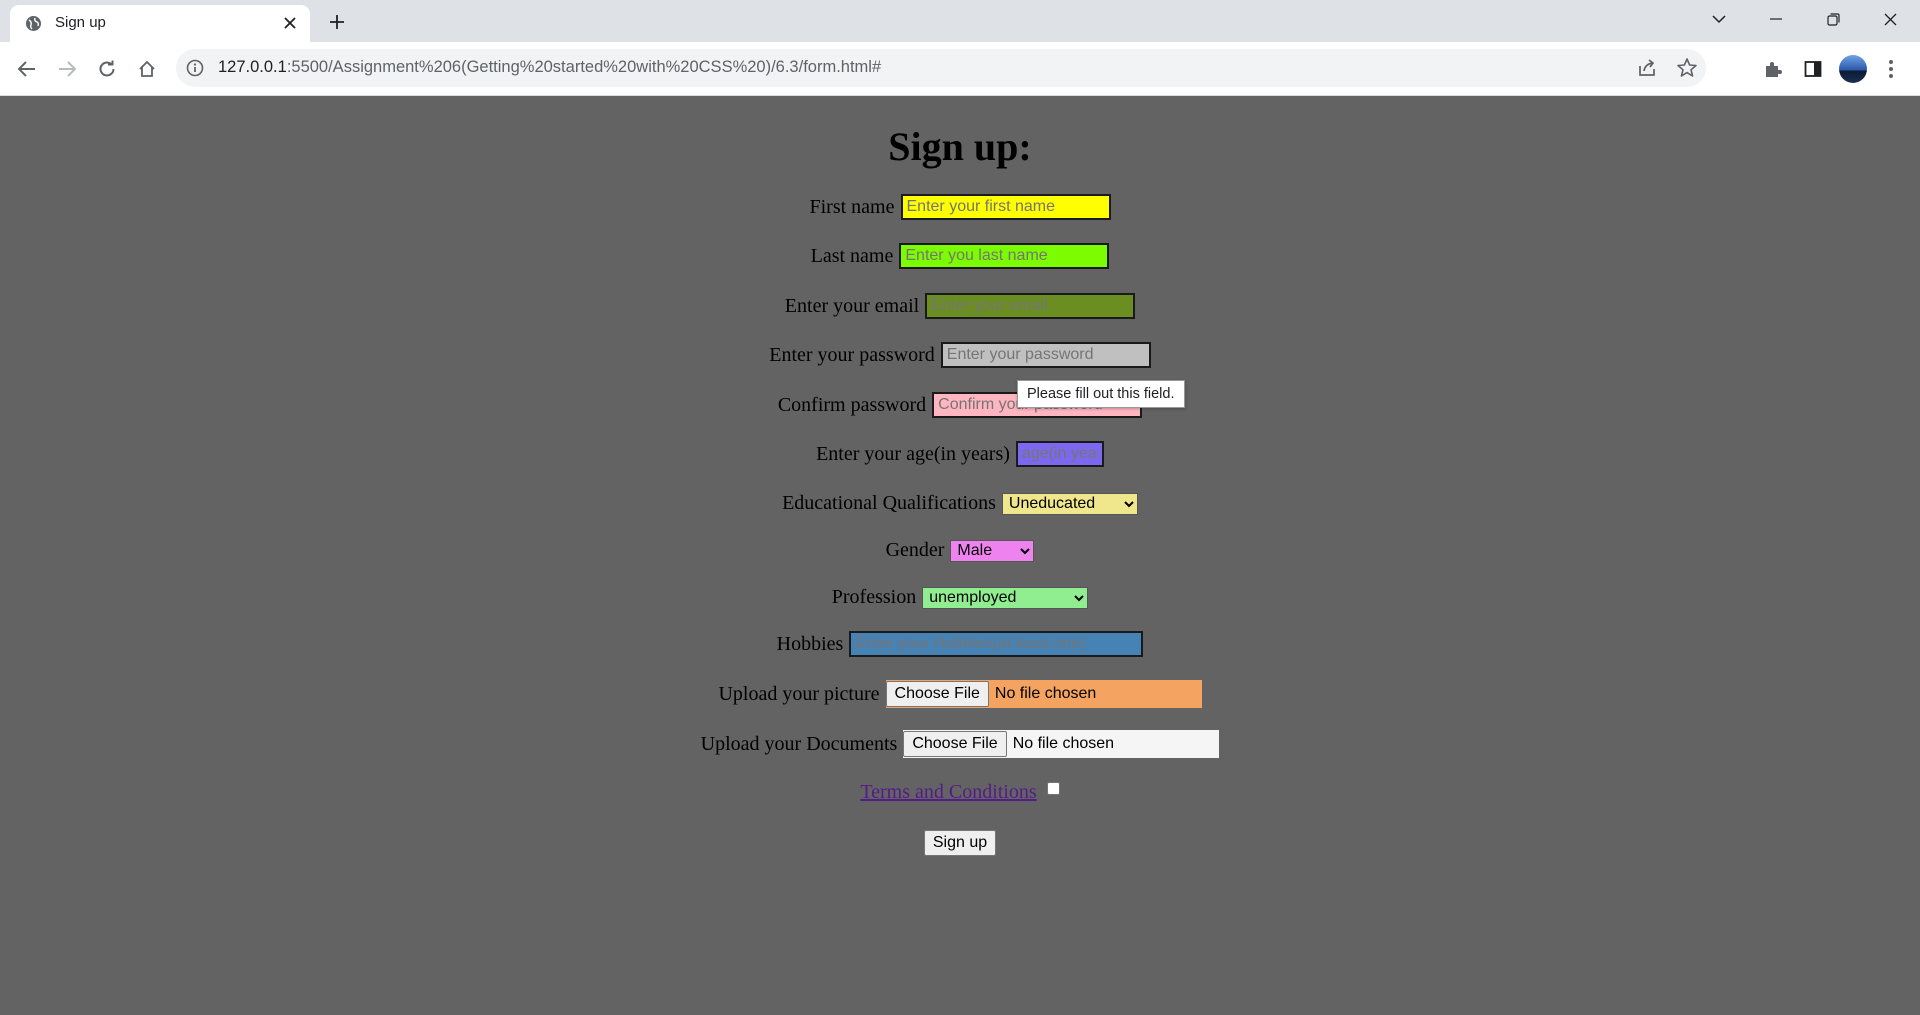 This screenshot has width=1920, height=1015. I want to click on terms-link: Terms and Conditions, so click(948, 792).